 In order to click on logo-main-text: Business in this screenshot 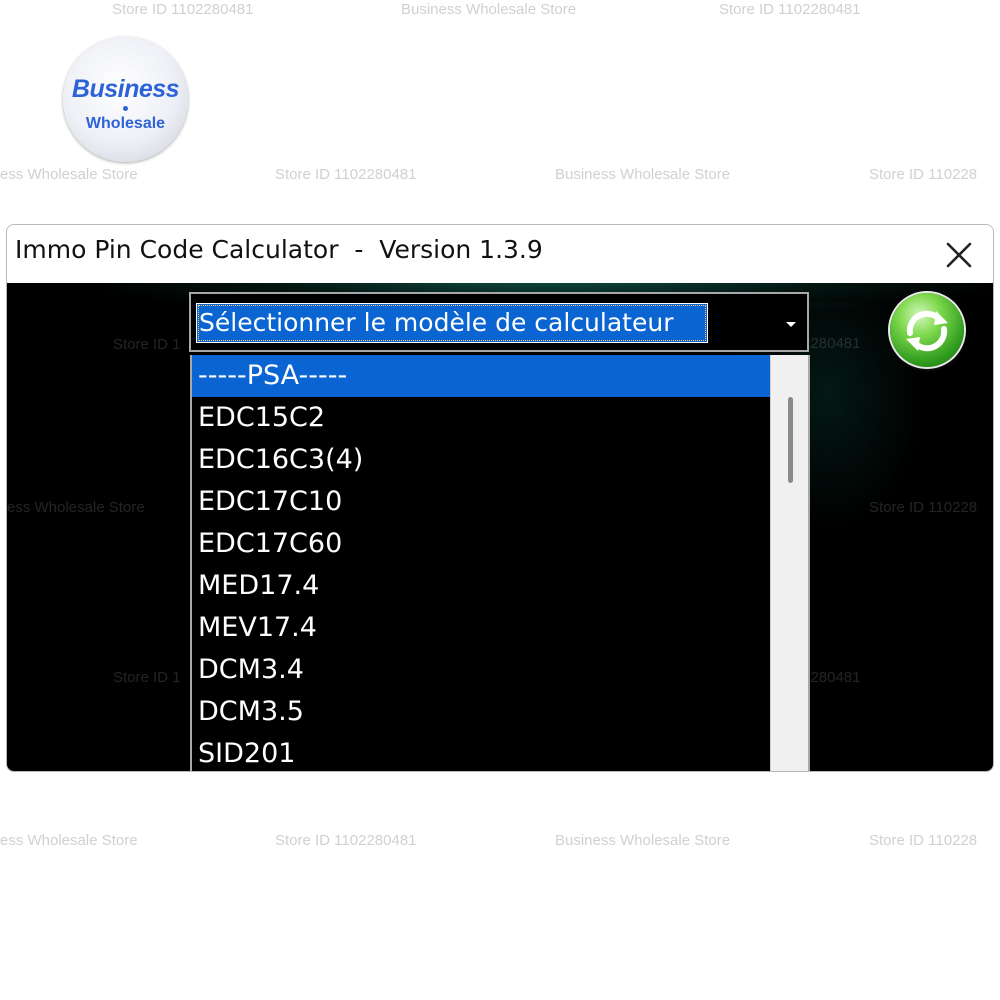, I will do `click(125, 89)`.